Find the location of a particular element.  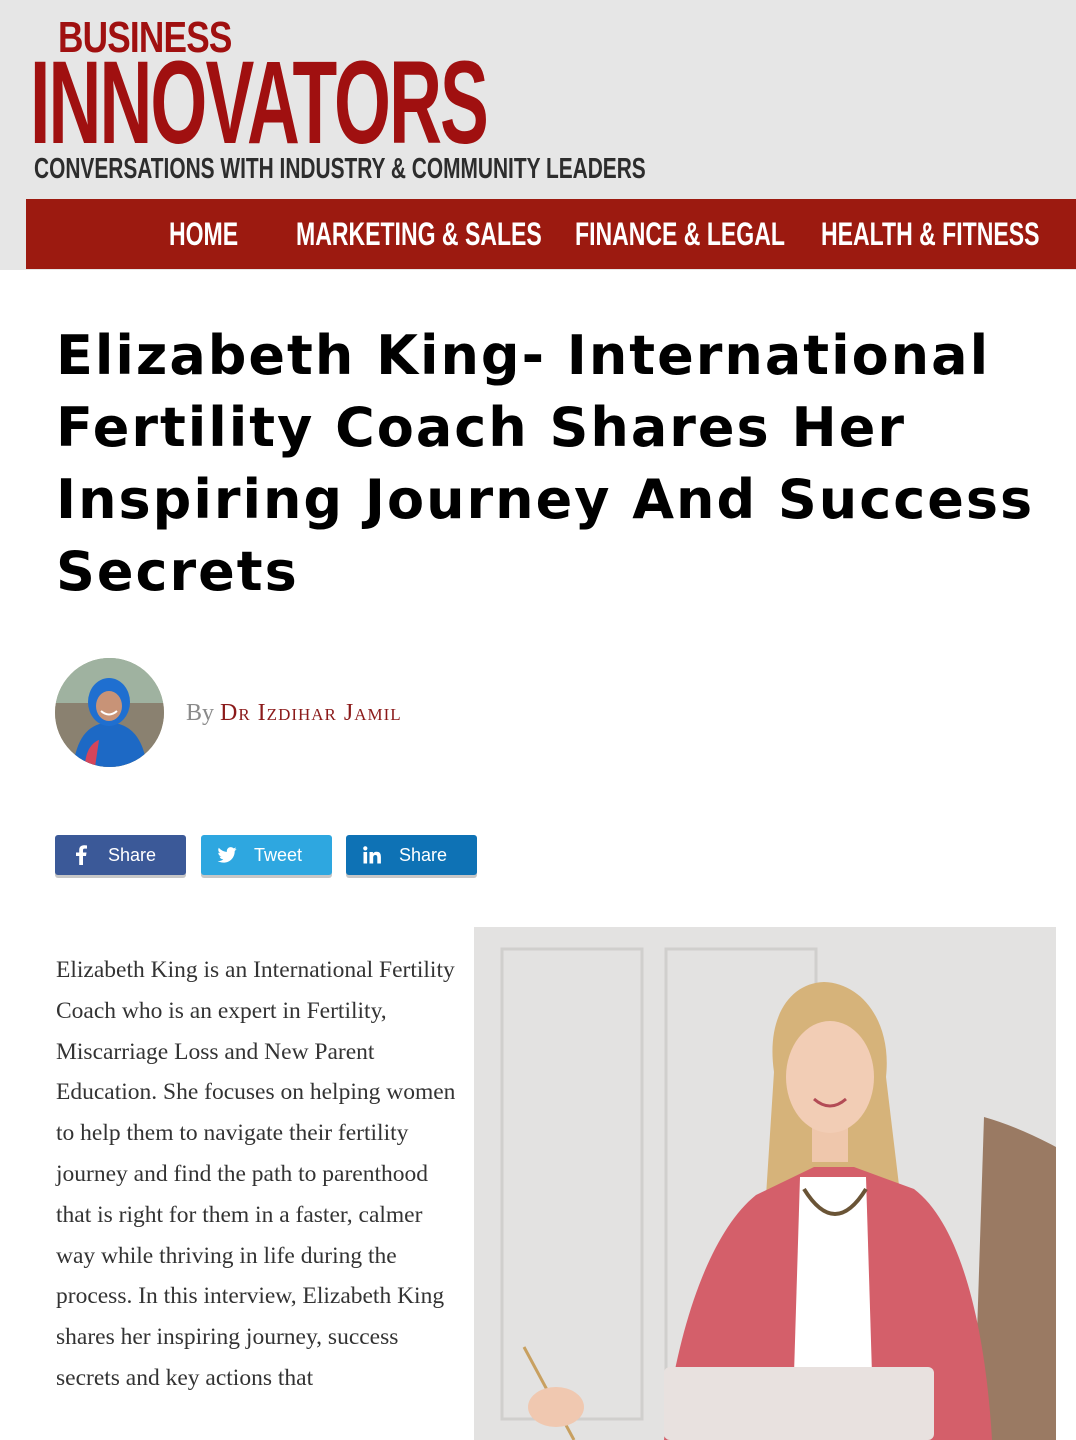

linkedin-share-button: Share is located at coordinates (411, 855).